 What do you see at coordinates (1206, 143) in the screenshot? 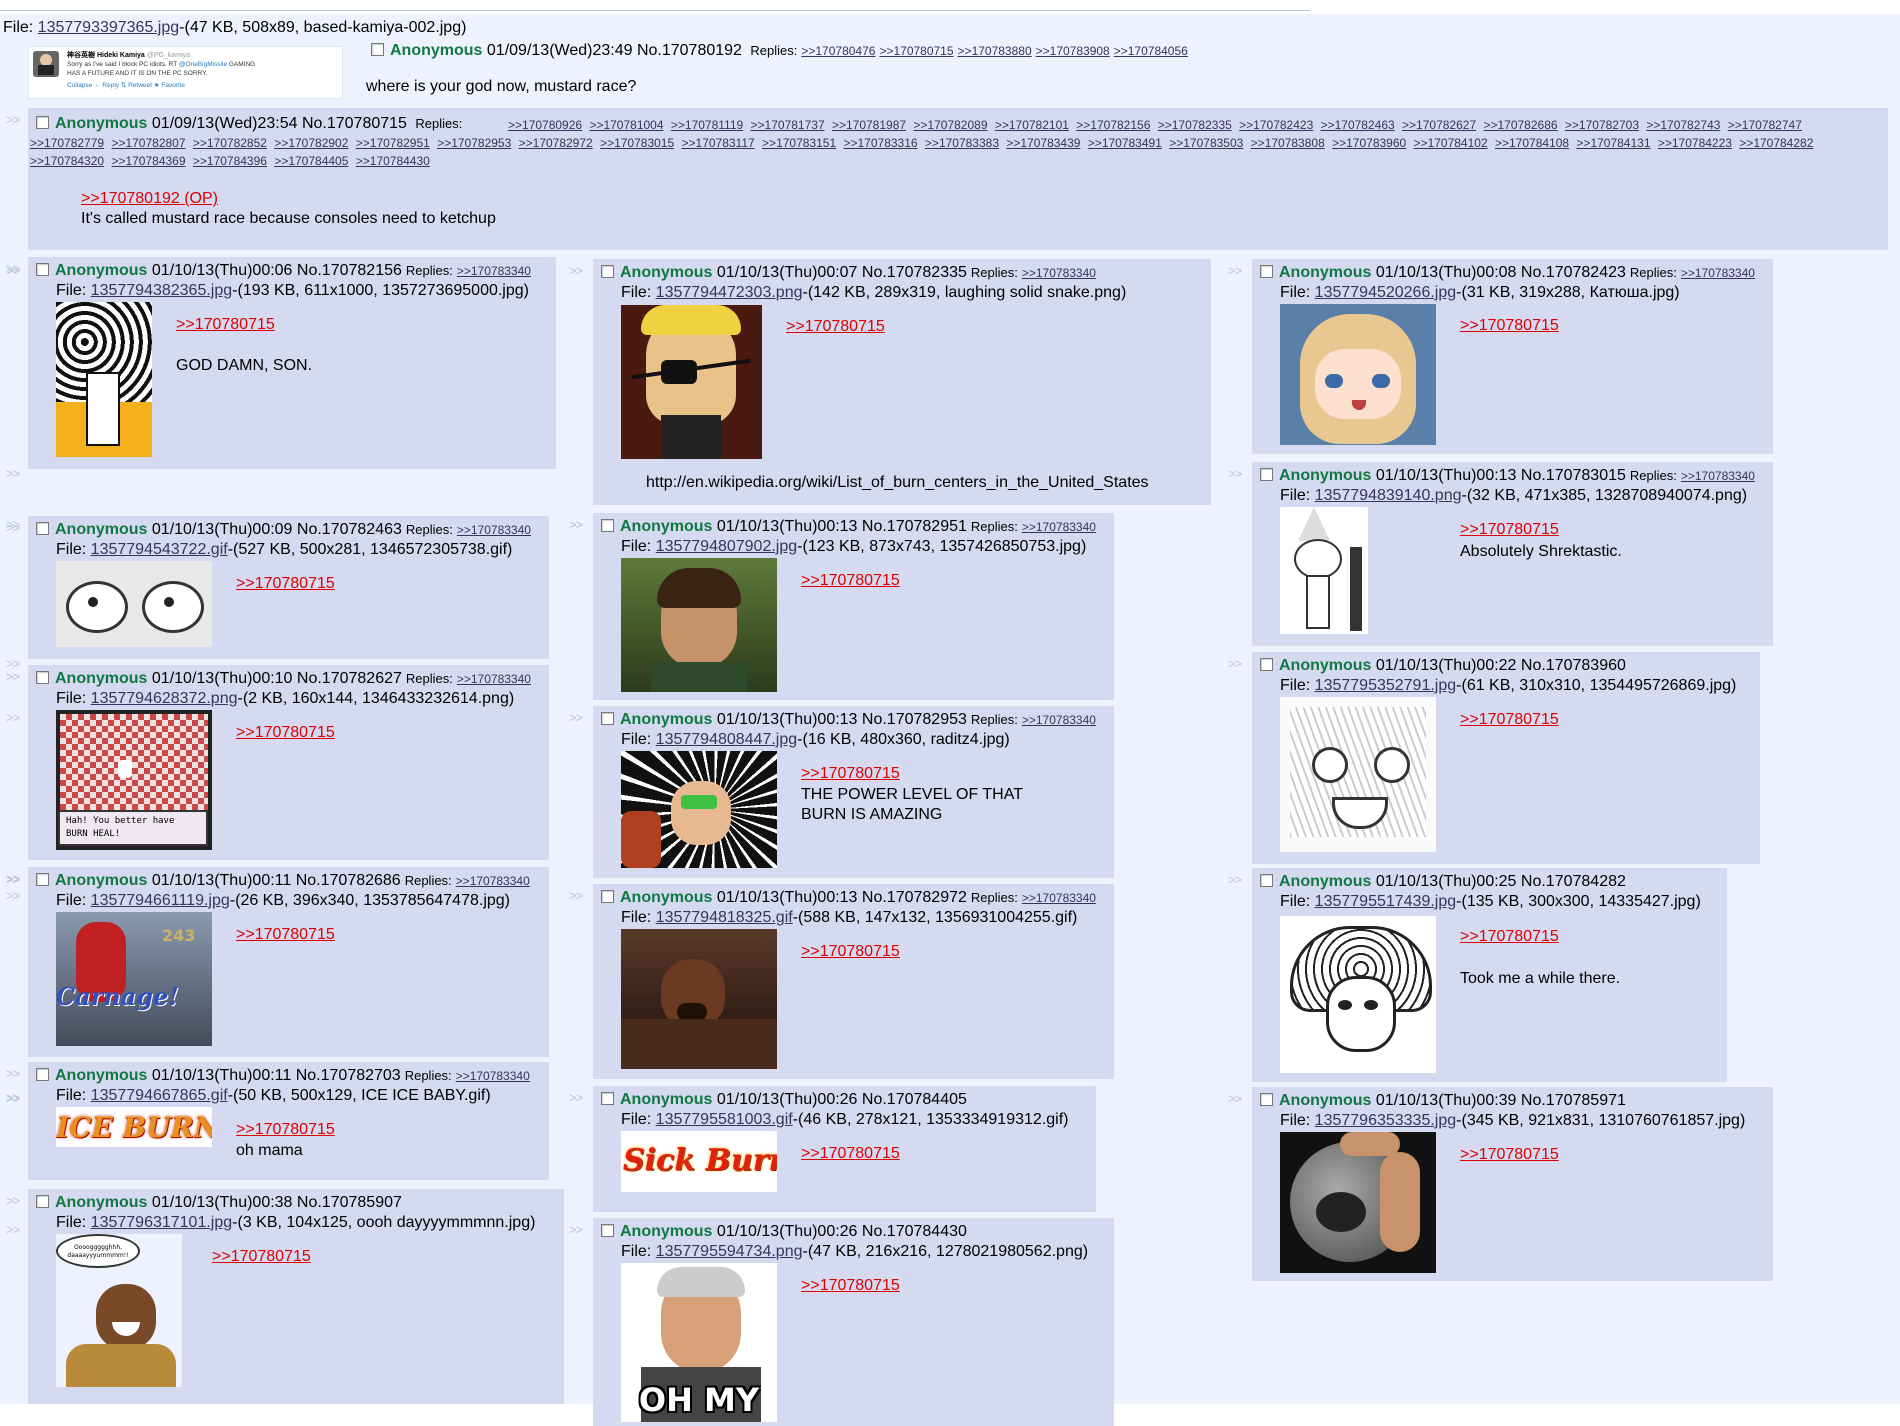
I see `reply-link: >>170783503` at bounding box center [1206, 143].